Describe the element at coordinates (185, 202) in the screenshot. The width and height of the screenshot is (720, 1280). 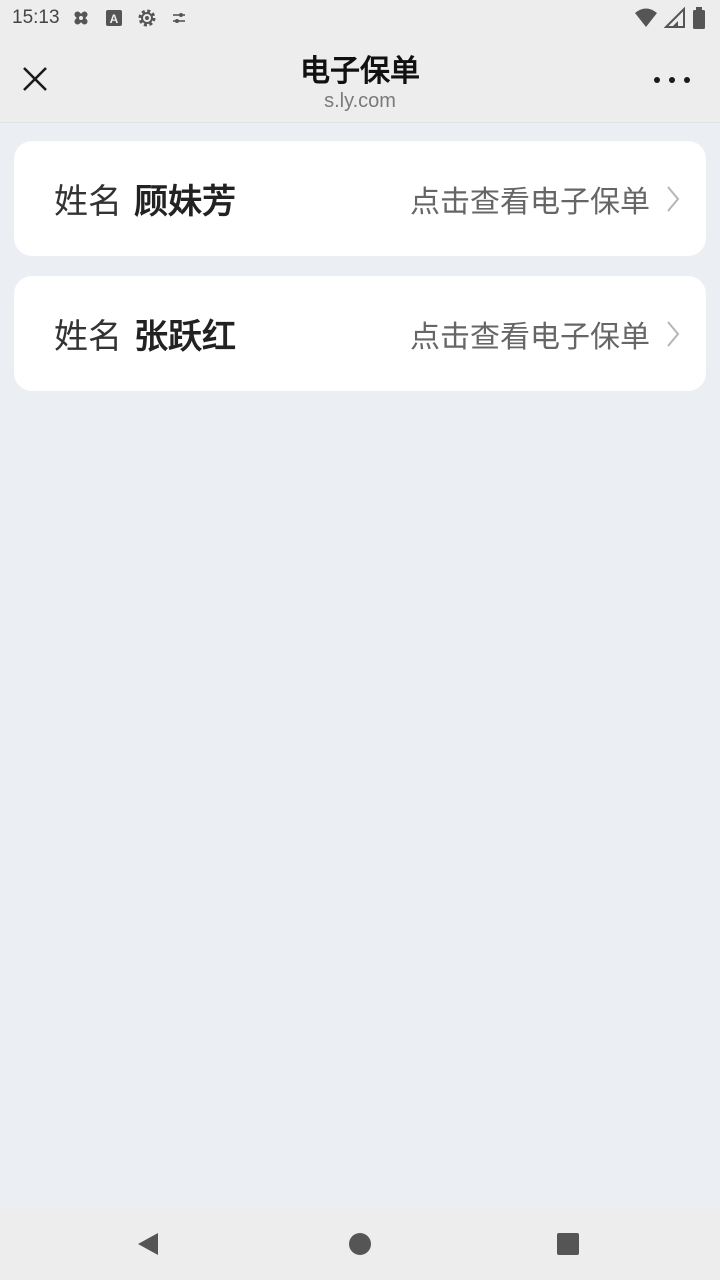
I see `holder-name: 顾妹芳` at that location.